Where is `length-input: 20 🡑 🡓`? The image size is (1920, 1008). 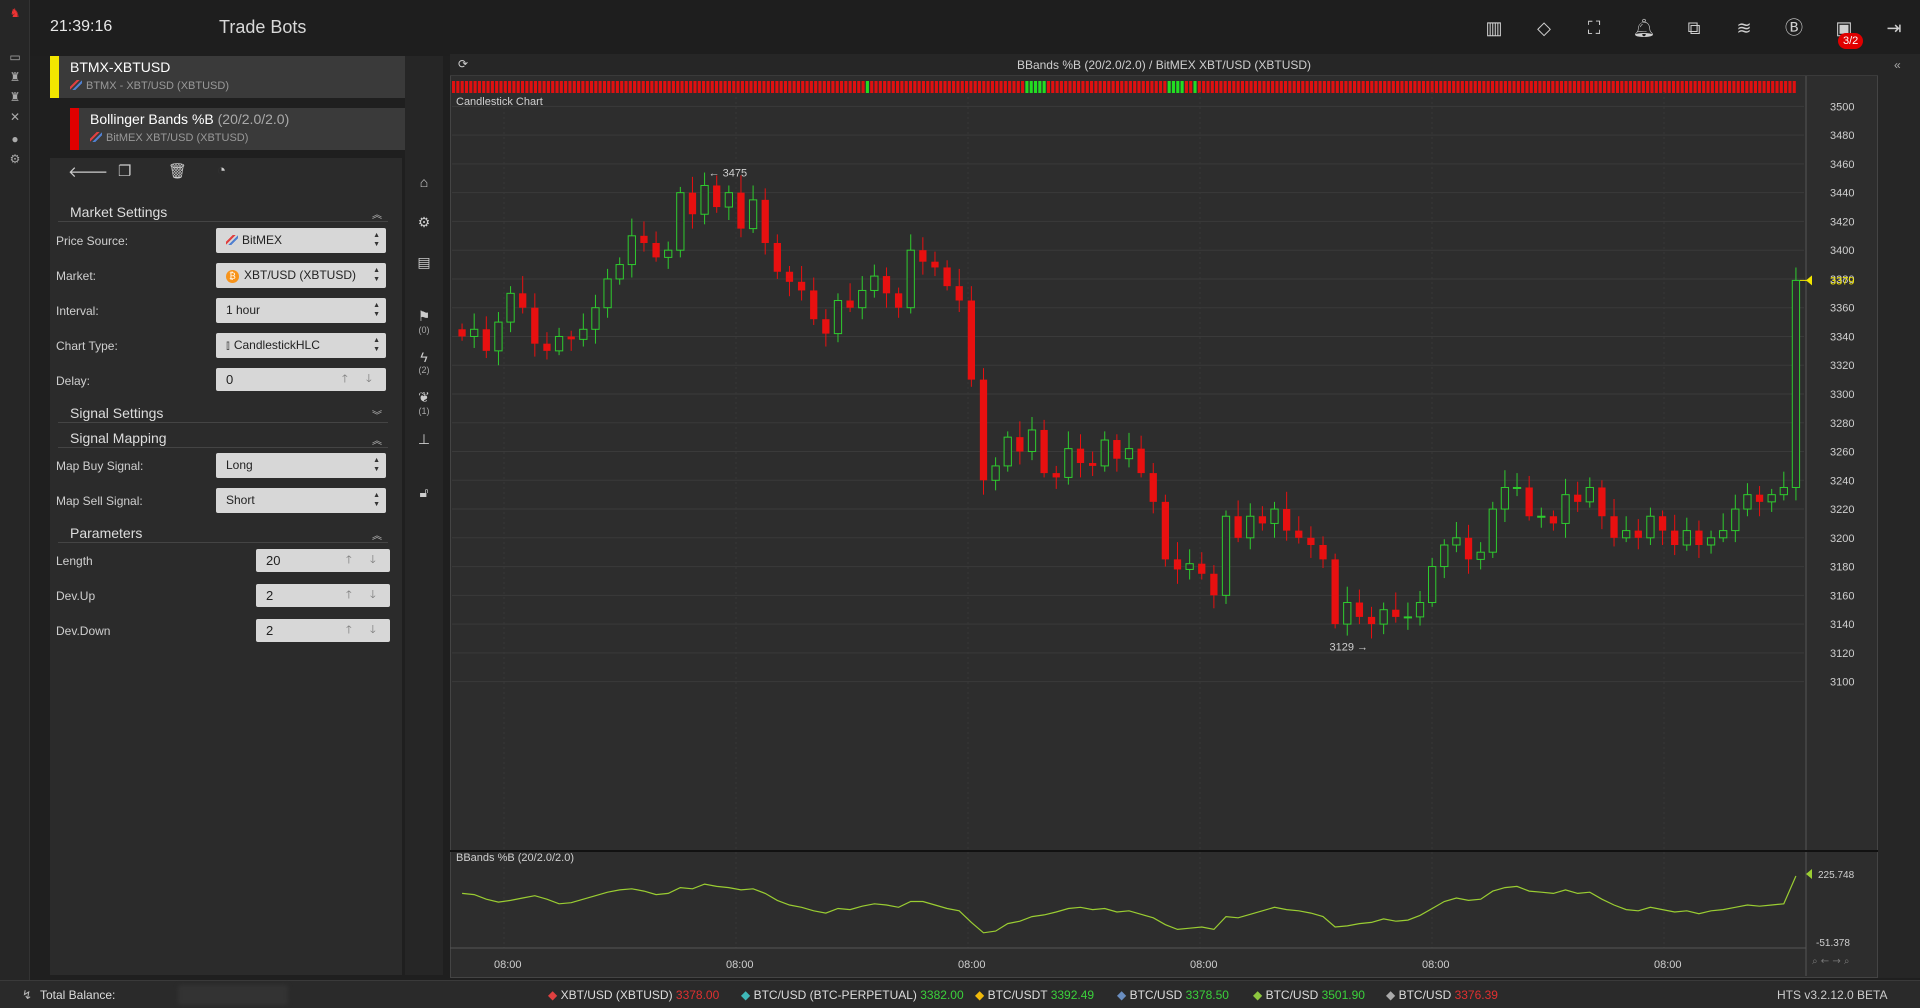 length-input: 20 🡑 🡓 is located at coordinates (323, 560).